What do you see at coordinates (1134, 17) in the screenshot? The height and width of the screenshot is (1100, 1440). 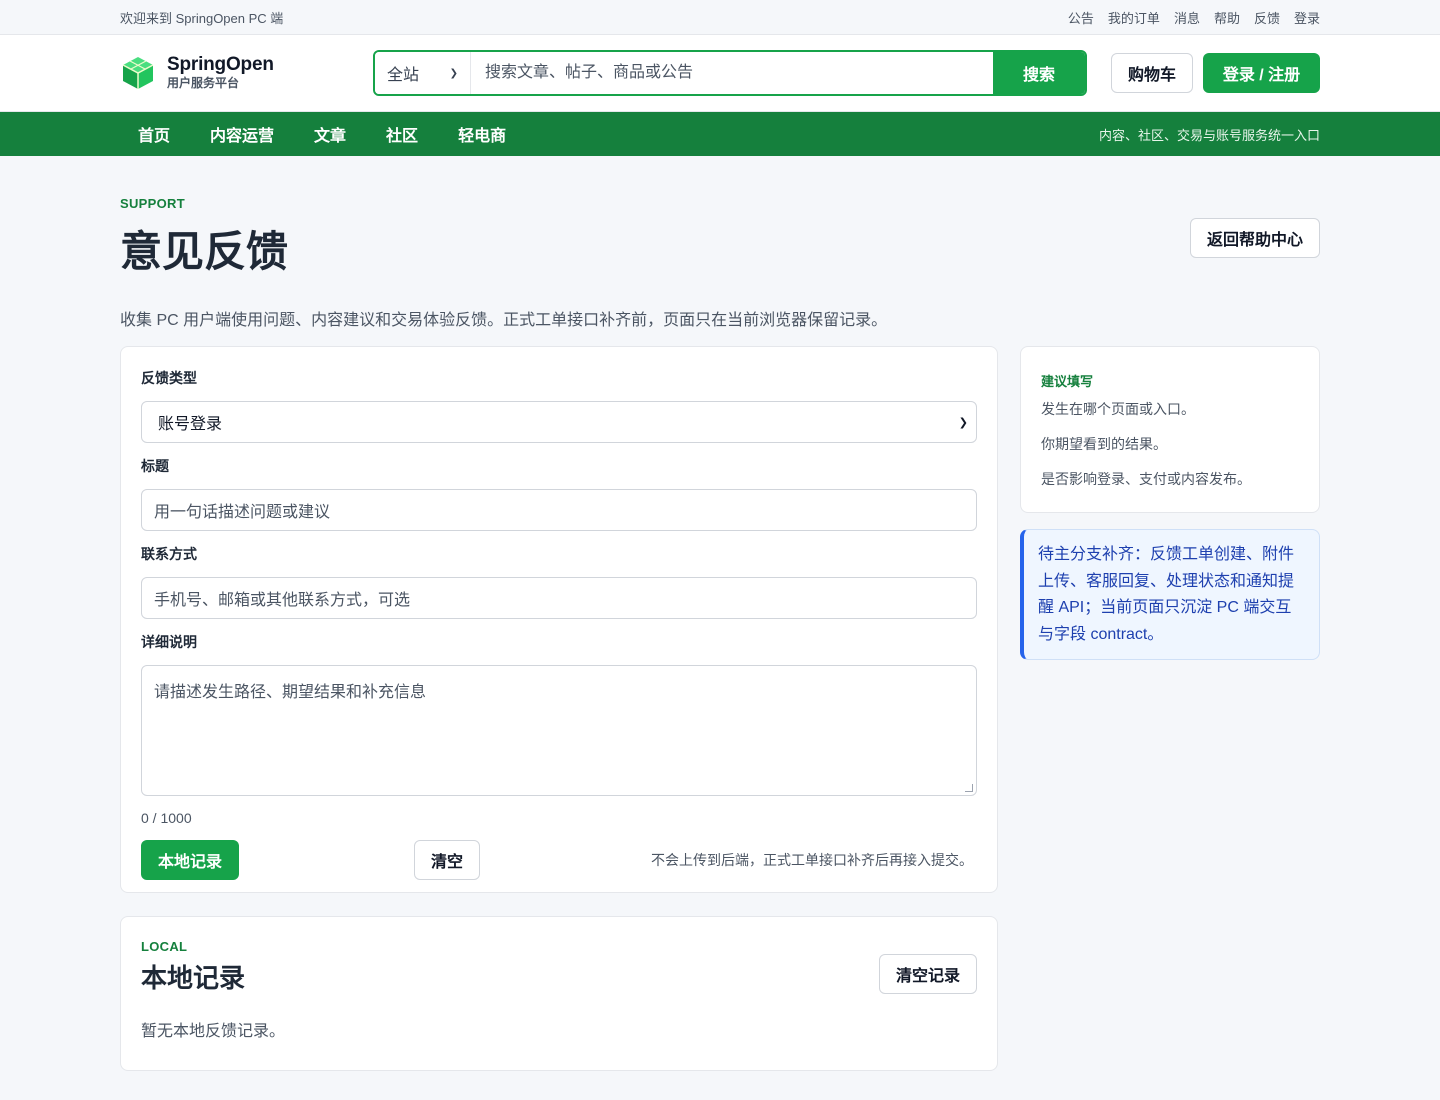 I see `top-link-orders: 我的订单` at bounding box center [1134, 17].